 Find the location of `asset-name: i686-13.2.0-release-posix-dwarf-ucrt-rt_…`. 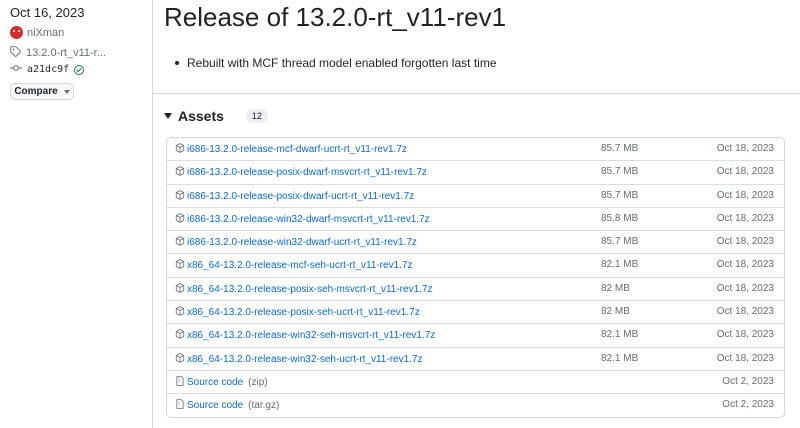

asset-name: i686-13.2.0-release-posix-dwarf-ucrt-rt_… is located at coordinates (300, 196).